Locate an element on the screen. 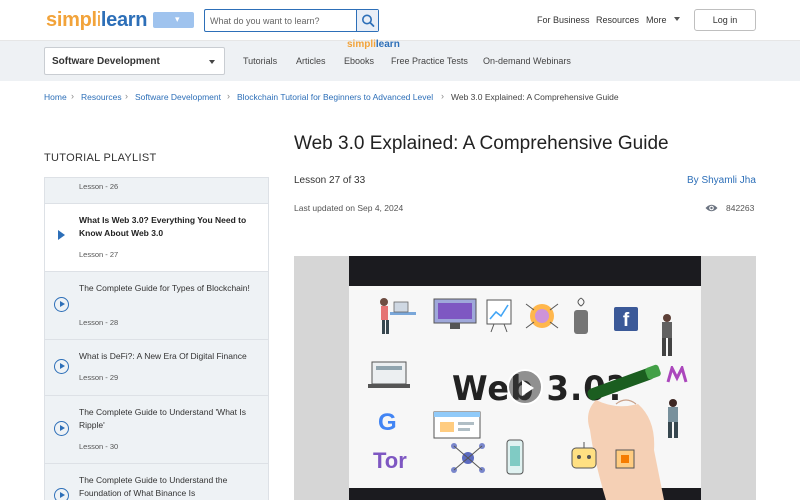 The image size is (800, 500). tab-ebooks: Ebooks is located at coordinates (359, 61).